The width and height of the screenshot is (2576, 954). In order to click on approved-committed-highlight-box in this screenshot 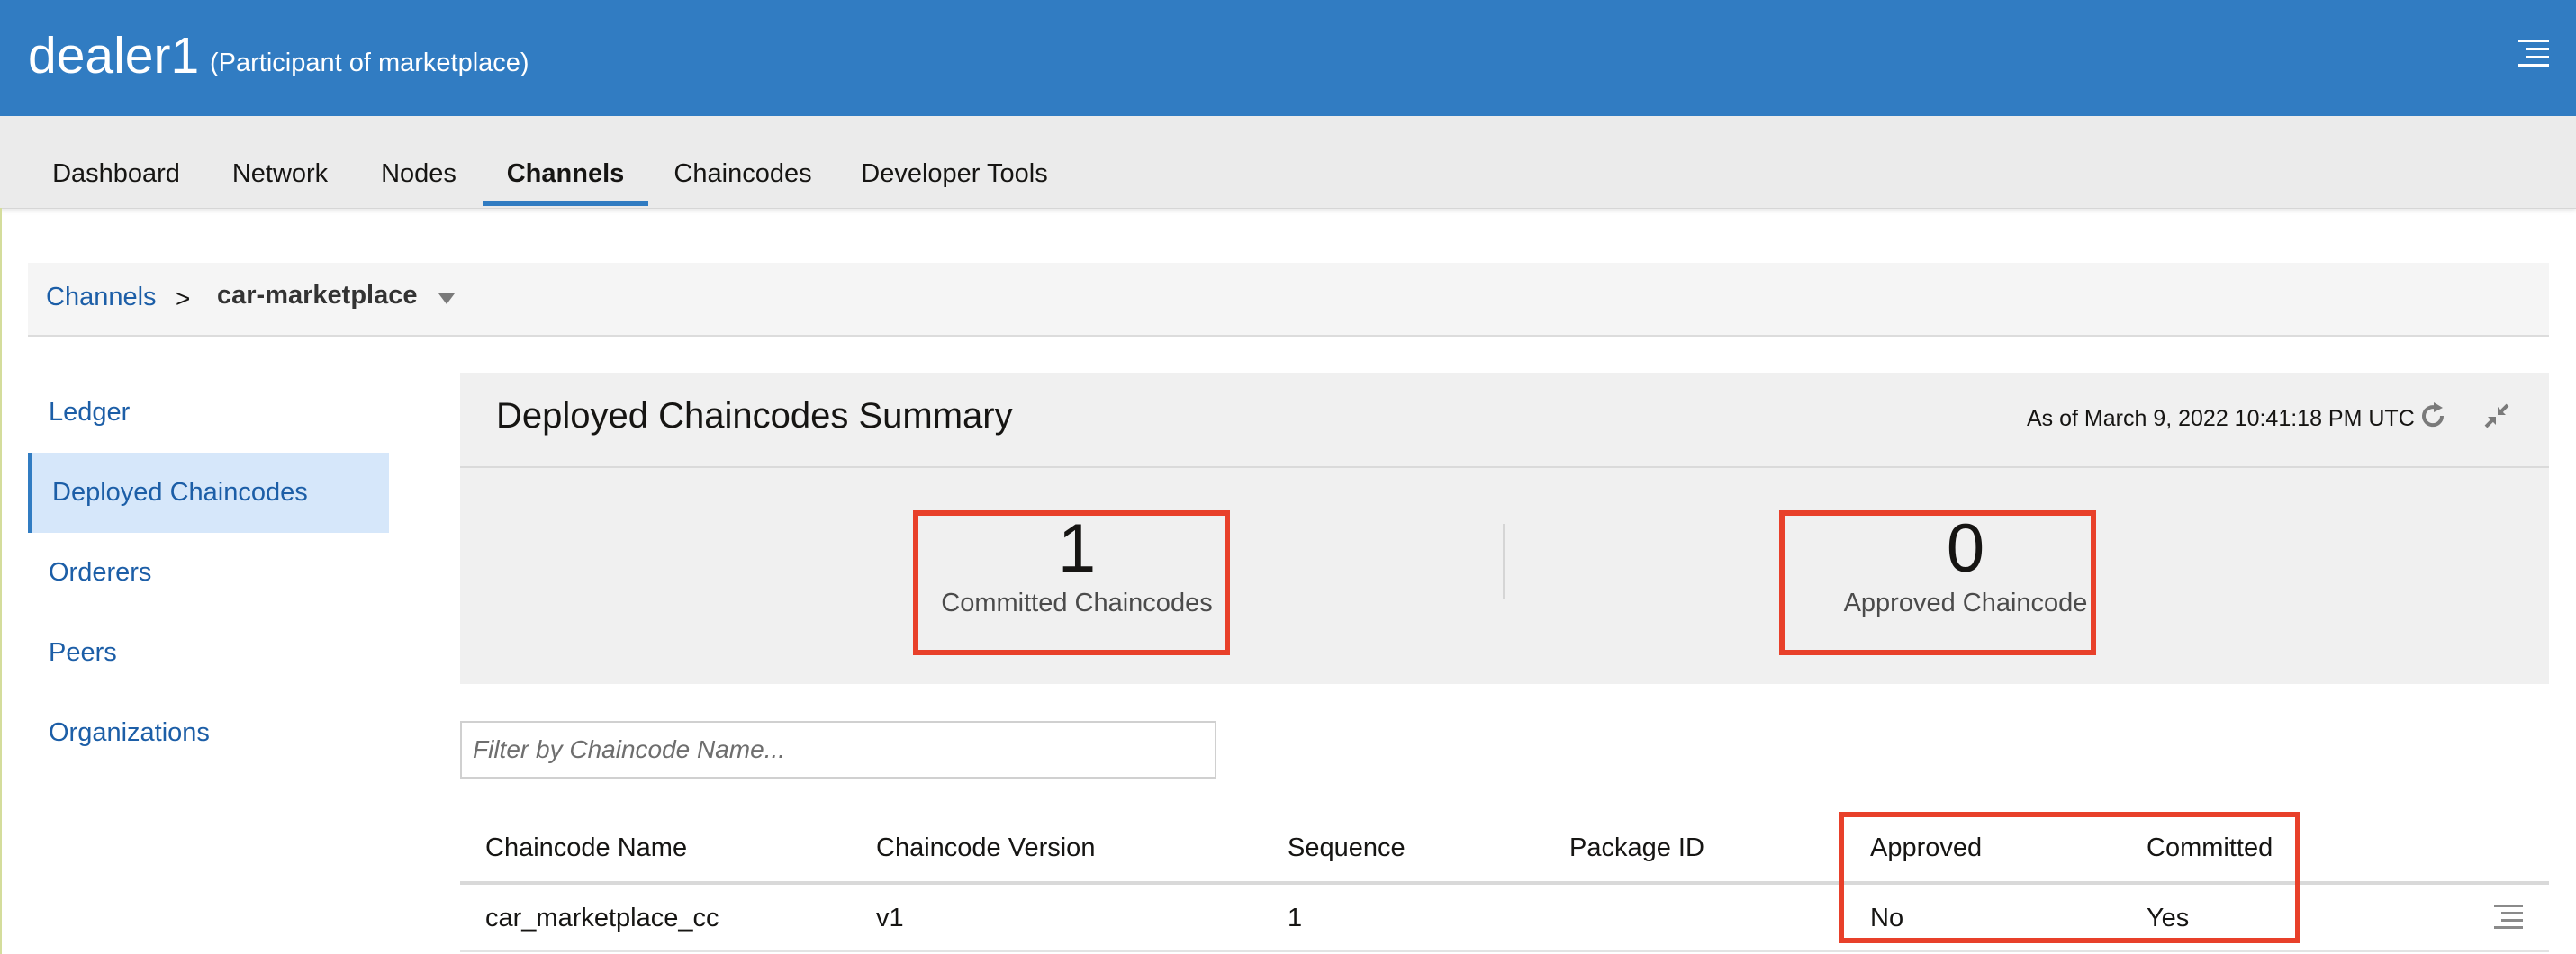, I will do `click(2069, 877)`.